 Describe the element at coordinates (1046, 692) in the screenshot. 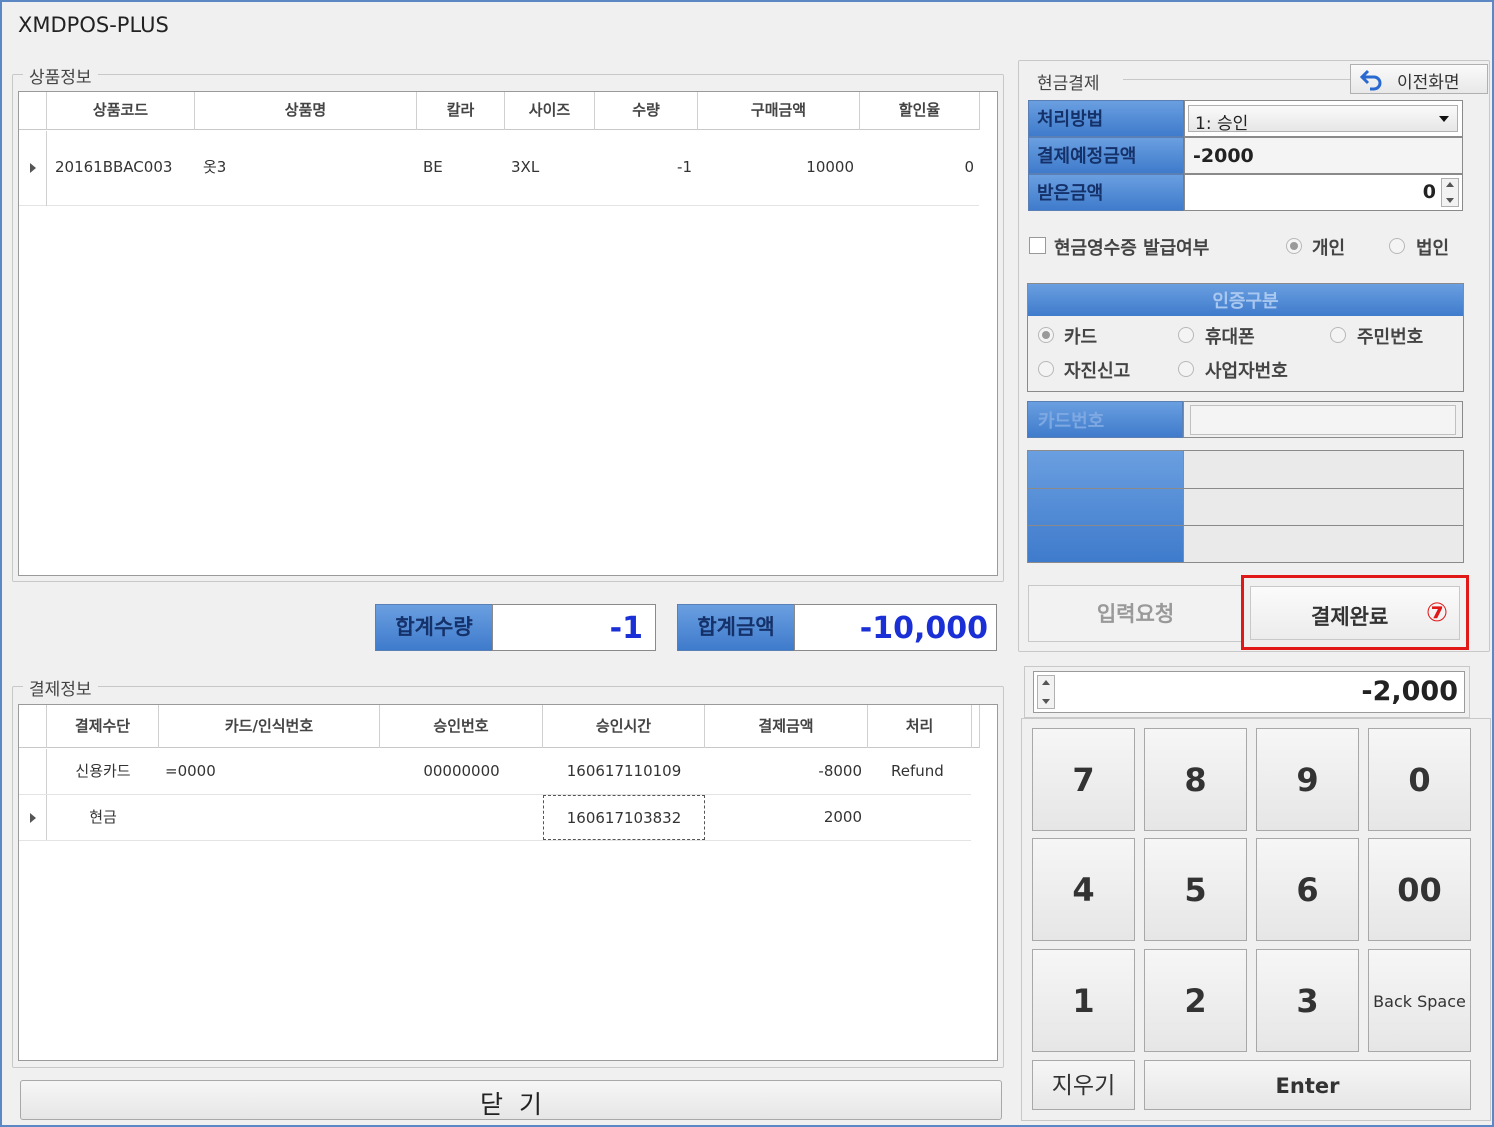

I see `keypad-stepper` at that location.